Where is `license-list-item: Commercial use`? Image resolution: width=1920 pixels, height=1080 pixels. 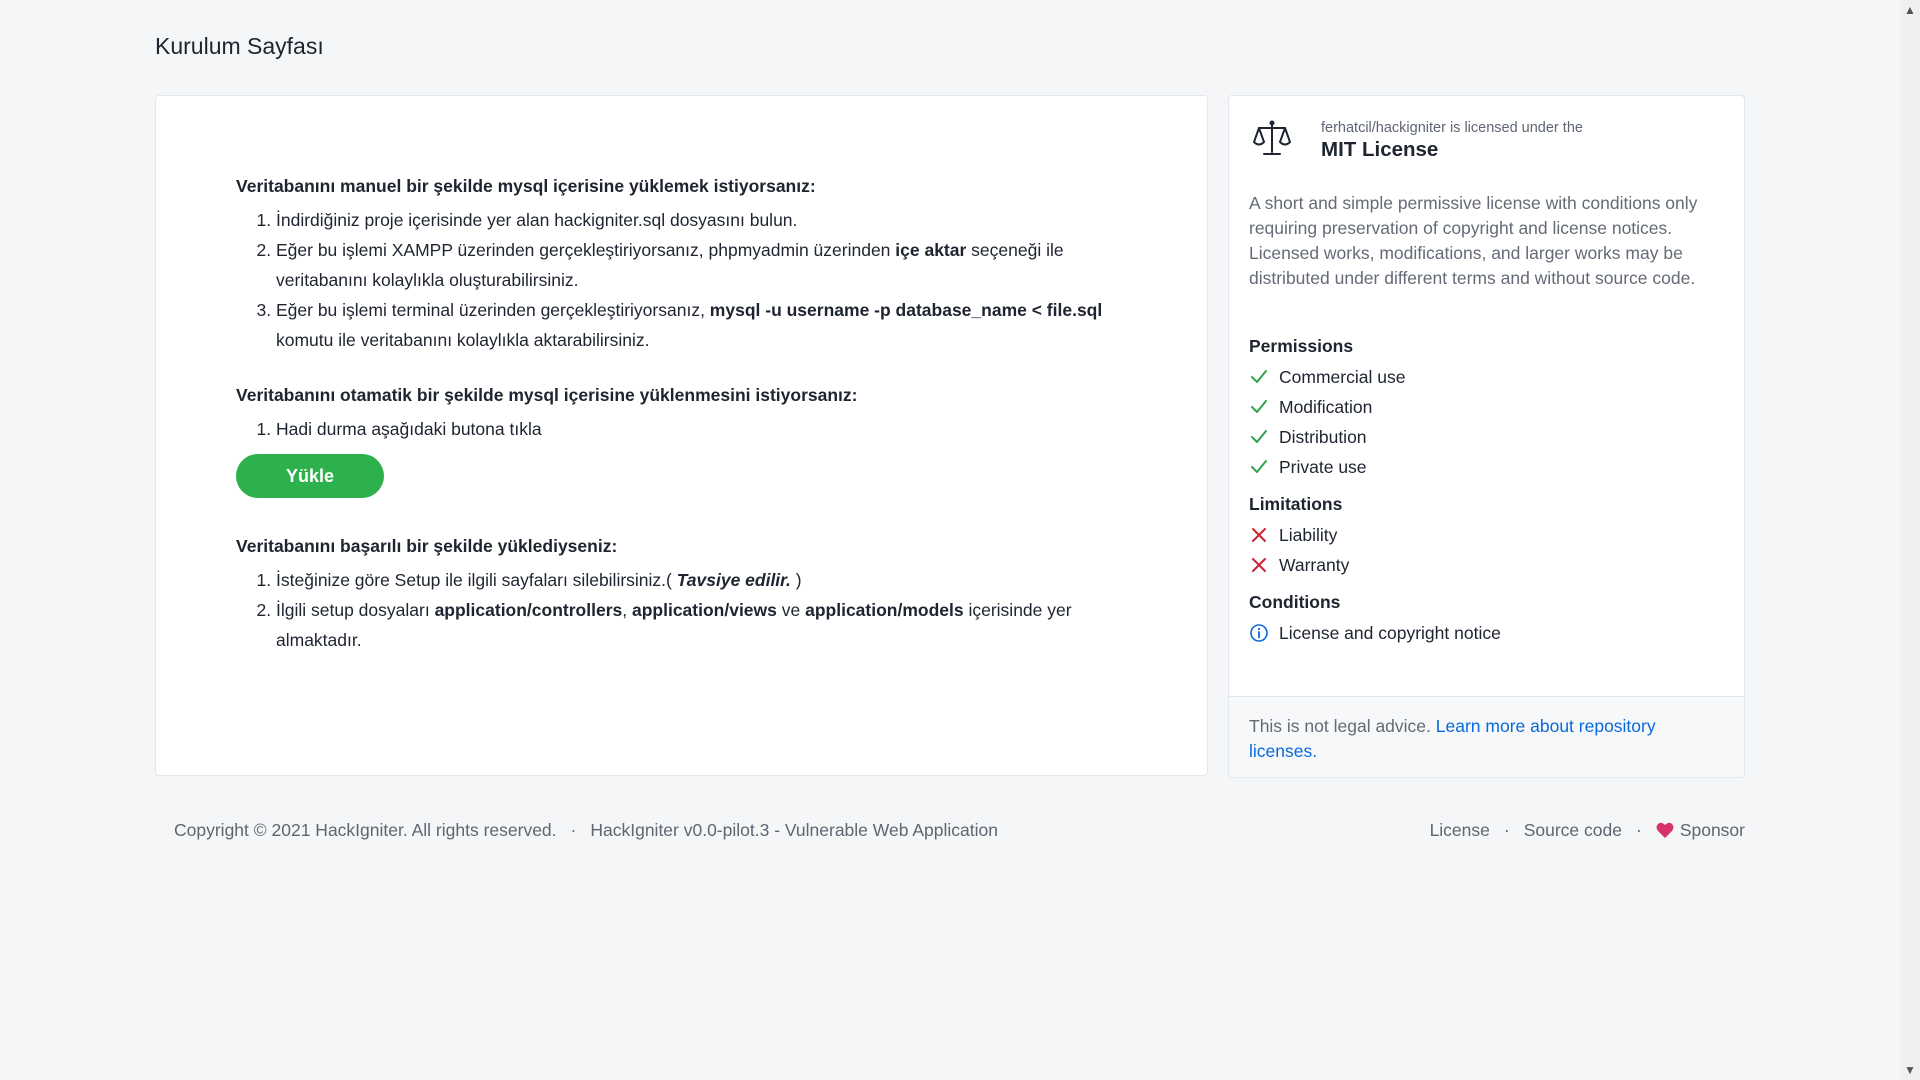
license-list-item: Commercial use is located at coordinates (1489, 377).